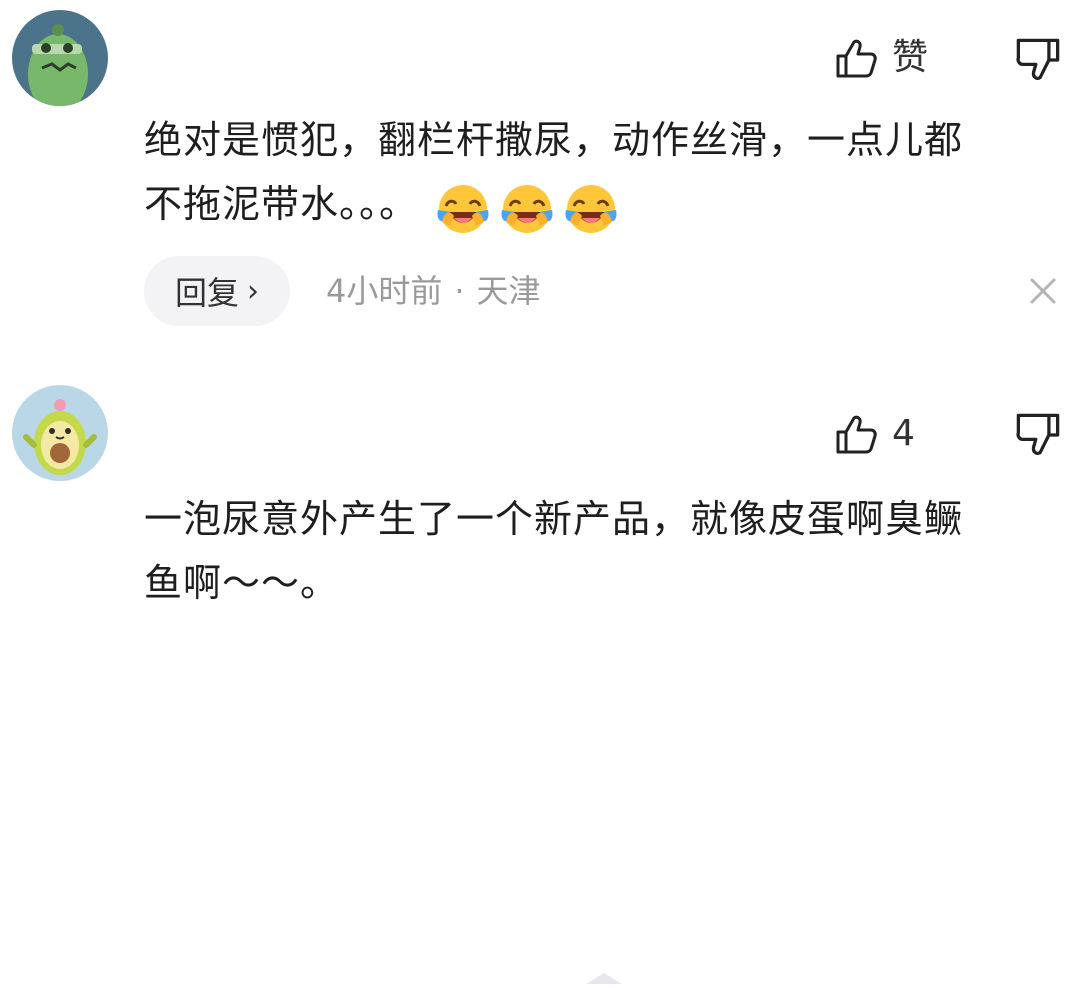 The height and width of the screenshot is (988, 1080). Describe the element at coordinates (1043, 291) in the screenshot. I see `close-icon` at that location.